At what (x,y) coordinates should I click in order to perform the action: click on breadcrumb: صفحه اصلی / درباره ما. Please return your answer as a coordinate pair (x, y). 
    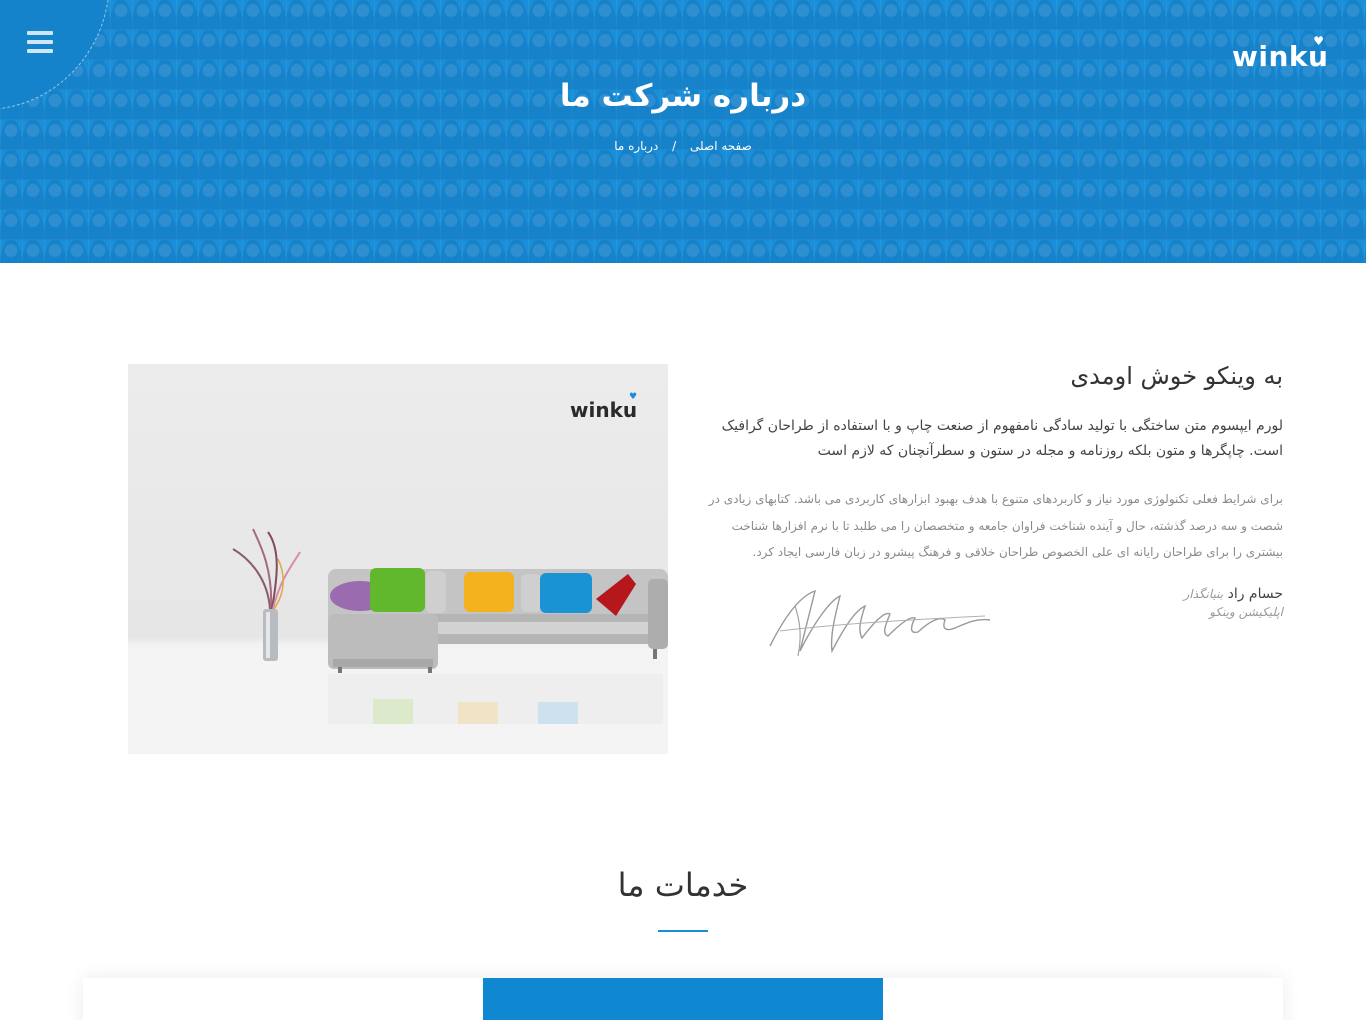
    Looking at the image, I should click on (683, 146).